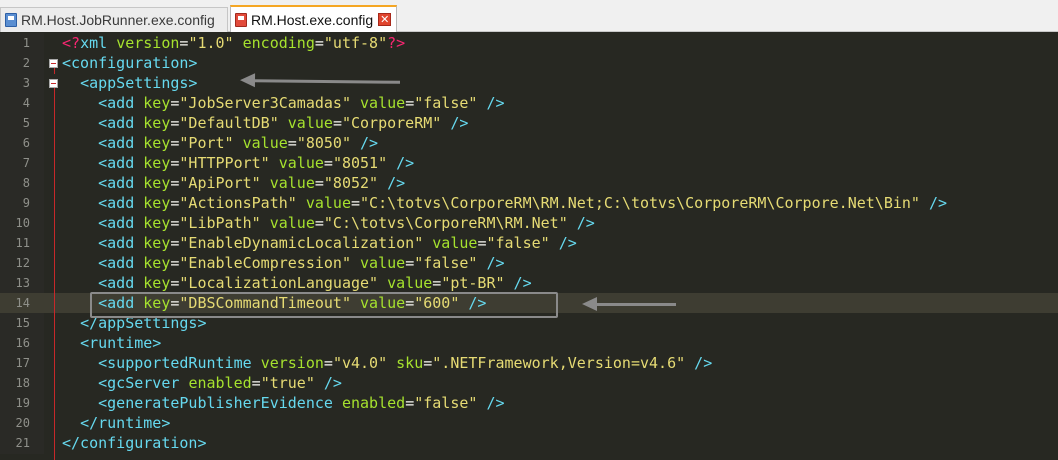 This screenshot has width=1058, height=460. Describe the element at coordinates (279, 283) in the screenshot. I see `code-token: "LocalizationLanguage"` at that location.